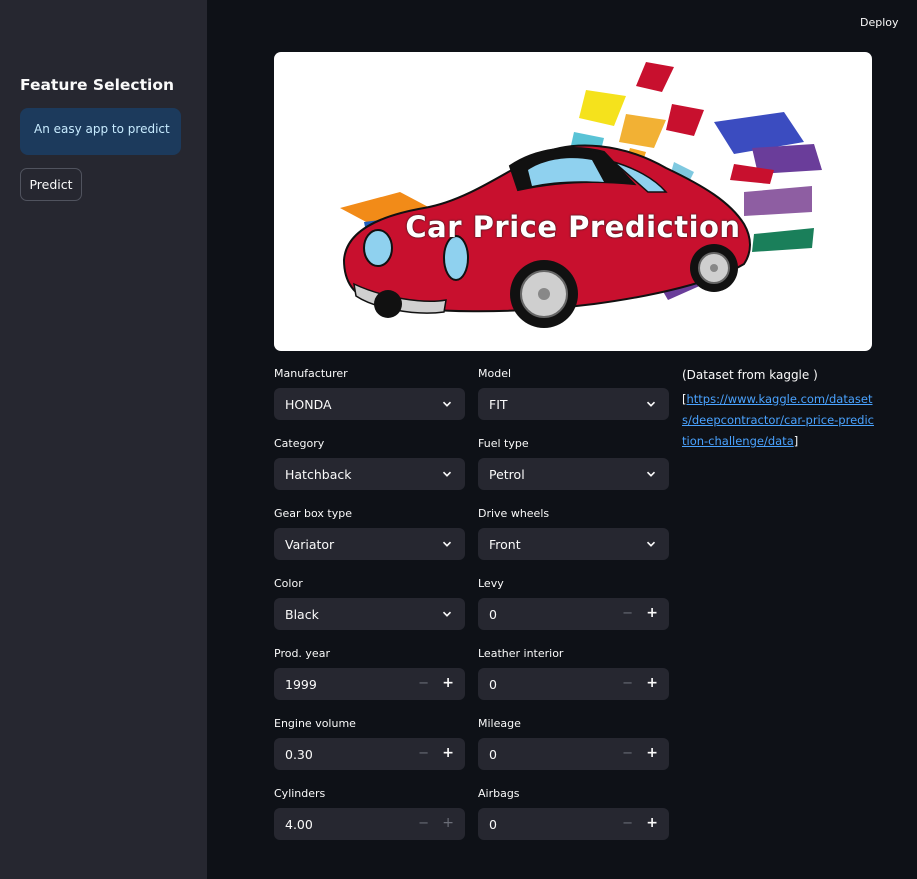 Image resolution: width=917 pixels, height=879 pixels. What do you see at coordinates (493, 614) in the screenshot?
I see `levy-value: 0` at bounding box center [493, 614].